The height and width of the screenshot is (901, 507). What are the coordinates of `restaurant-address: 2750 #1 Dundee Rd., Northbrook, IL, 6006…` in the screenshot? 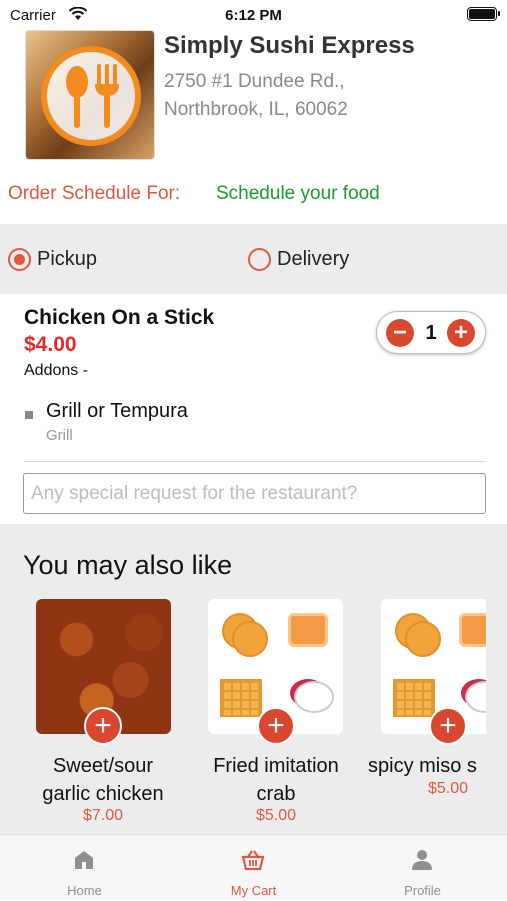 It's located at (256, 96).